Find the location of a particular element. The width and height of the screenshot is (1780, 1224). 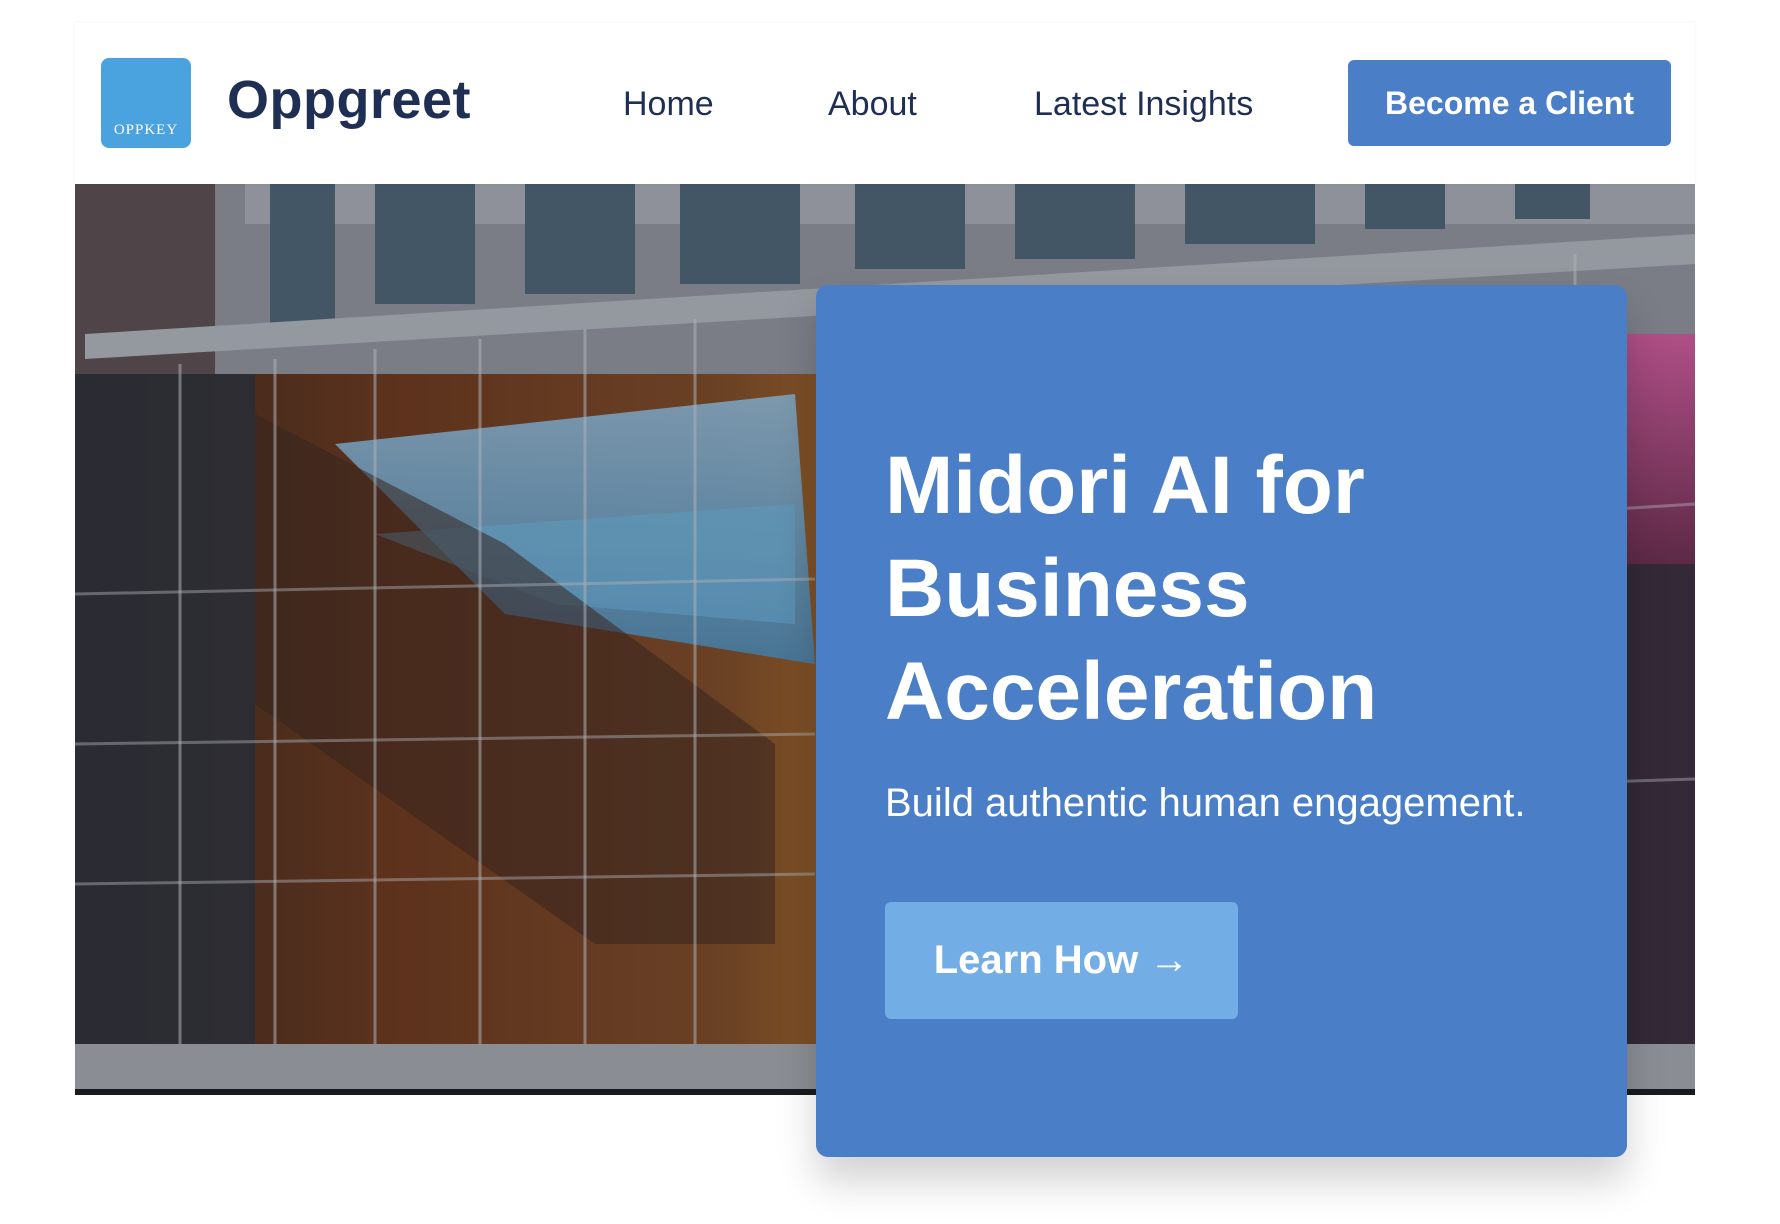

nav-link-about: About is located at coordinates (872, 104).